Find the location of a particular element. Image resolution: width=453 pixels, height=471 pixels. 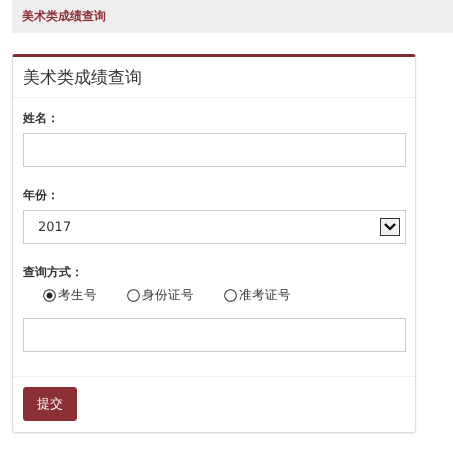

radio-label: 考生号 is located at coordinates (77, 295).